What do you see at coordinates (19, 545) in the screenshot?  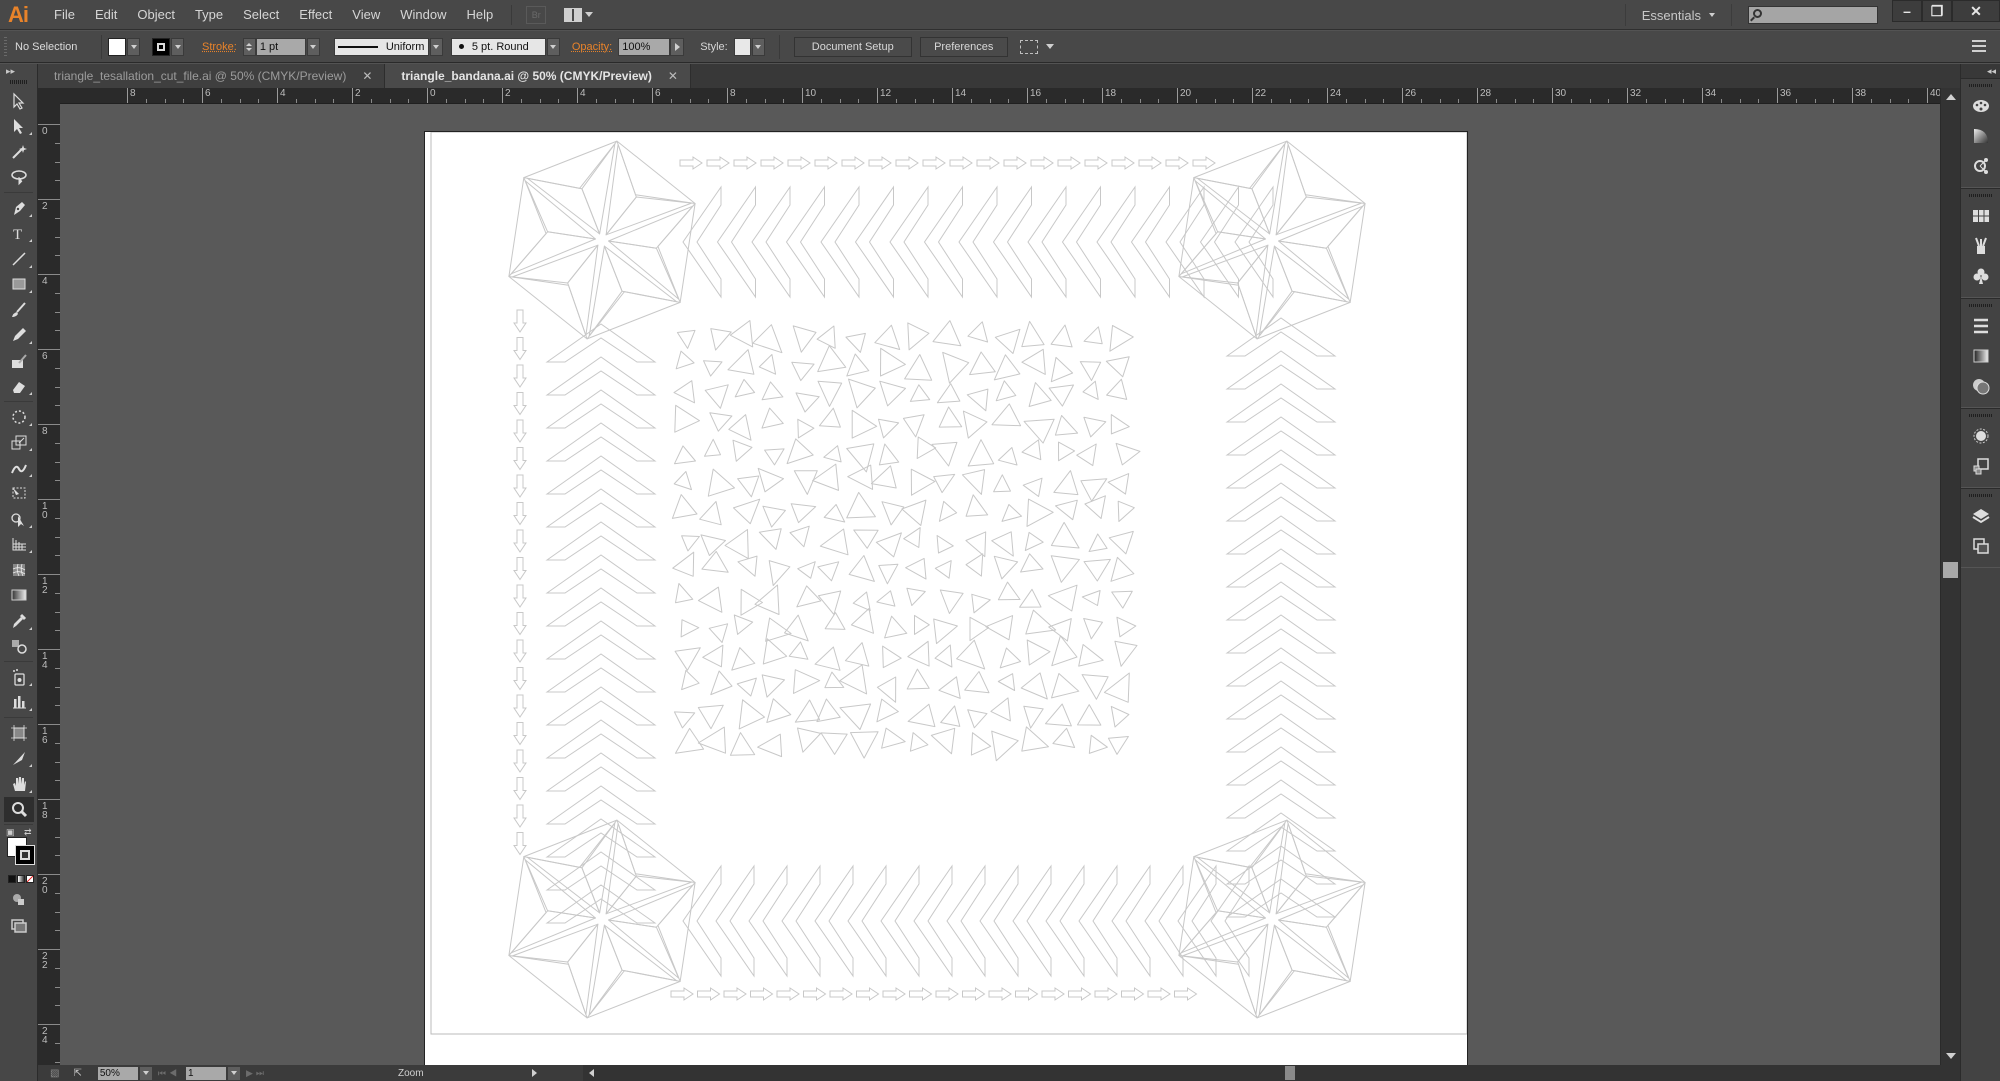 I see `perspective-grid-tool` at bounding box center [19, 545].